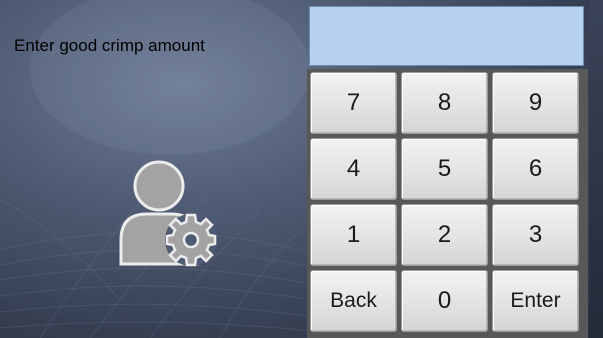 The width and height of the screenshot is (603, 338). What do you see at coordinates (353, 301) in the screenshot?
I see `back-button: Back` at bounding box center [353, 301].